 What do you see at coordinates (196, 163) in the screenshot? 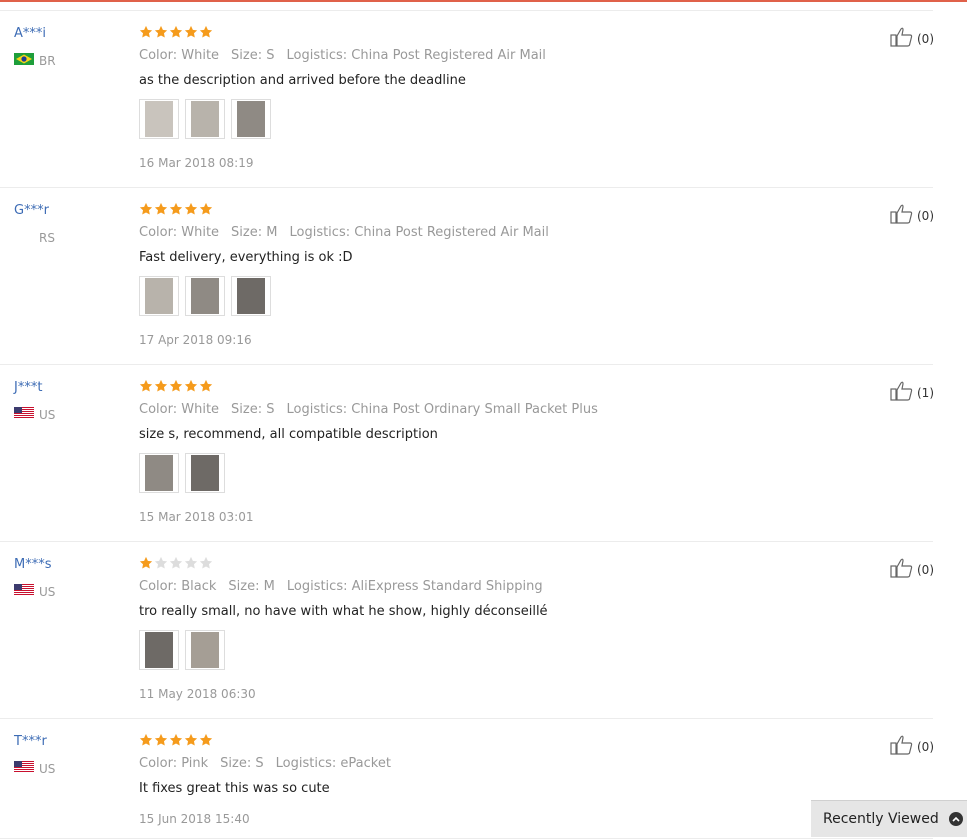
I see `review-date: 16 Mar 2018 08:19` at bounding box center [196, 163].